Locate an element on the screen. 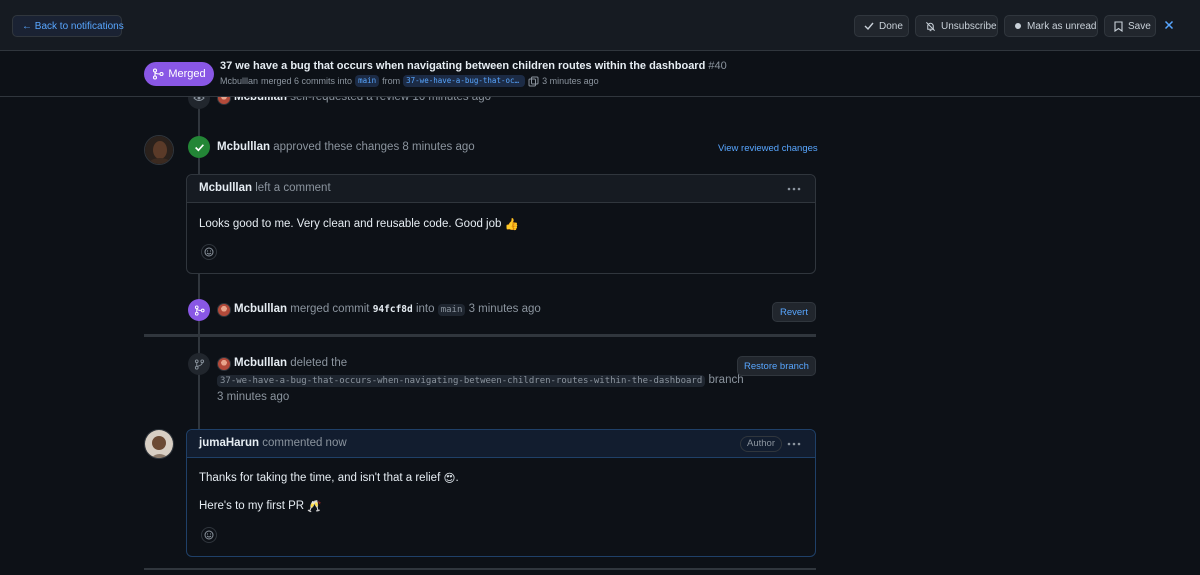 The width and height of the screenshot is (1200, 575). restore-branch-button: Restore branch is located at coordinates (776, 366).